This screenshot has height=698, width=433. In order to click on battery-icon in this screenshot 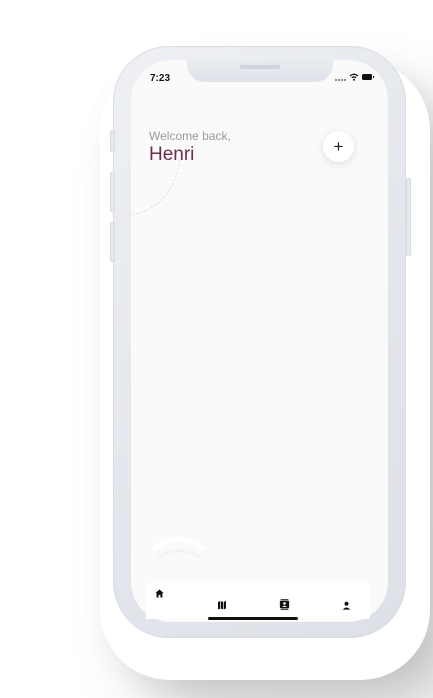, I will do `click(368, 77)`.